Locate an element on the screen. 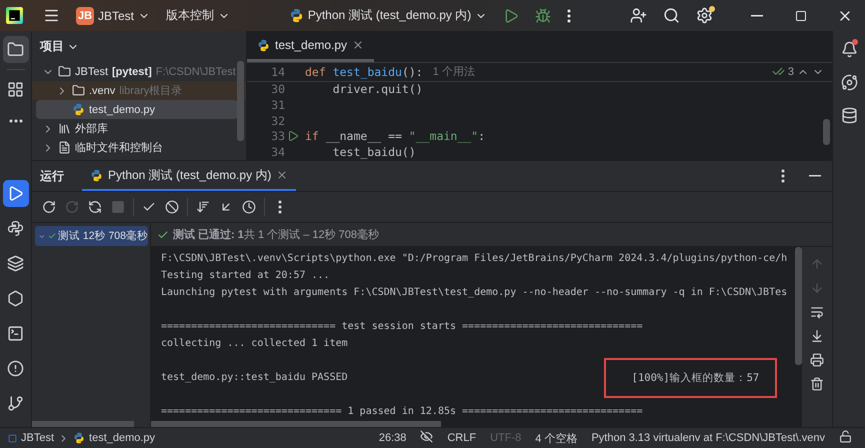 The height and width of the screenshot is (448, 865). code-line: def test_baidu(): is located at coordinates (363, 71).